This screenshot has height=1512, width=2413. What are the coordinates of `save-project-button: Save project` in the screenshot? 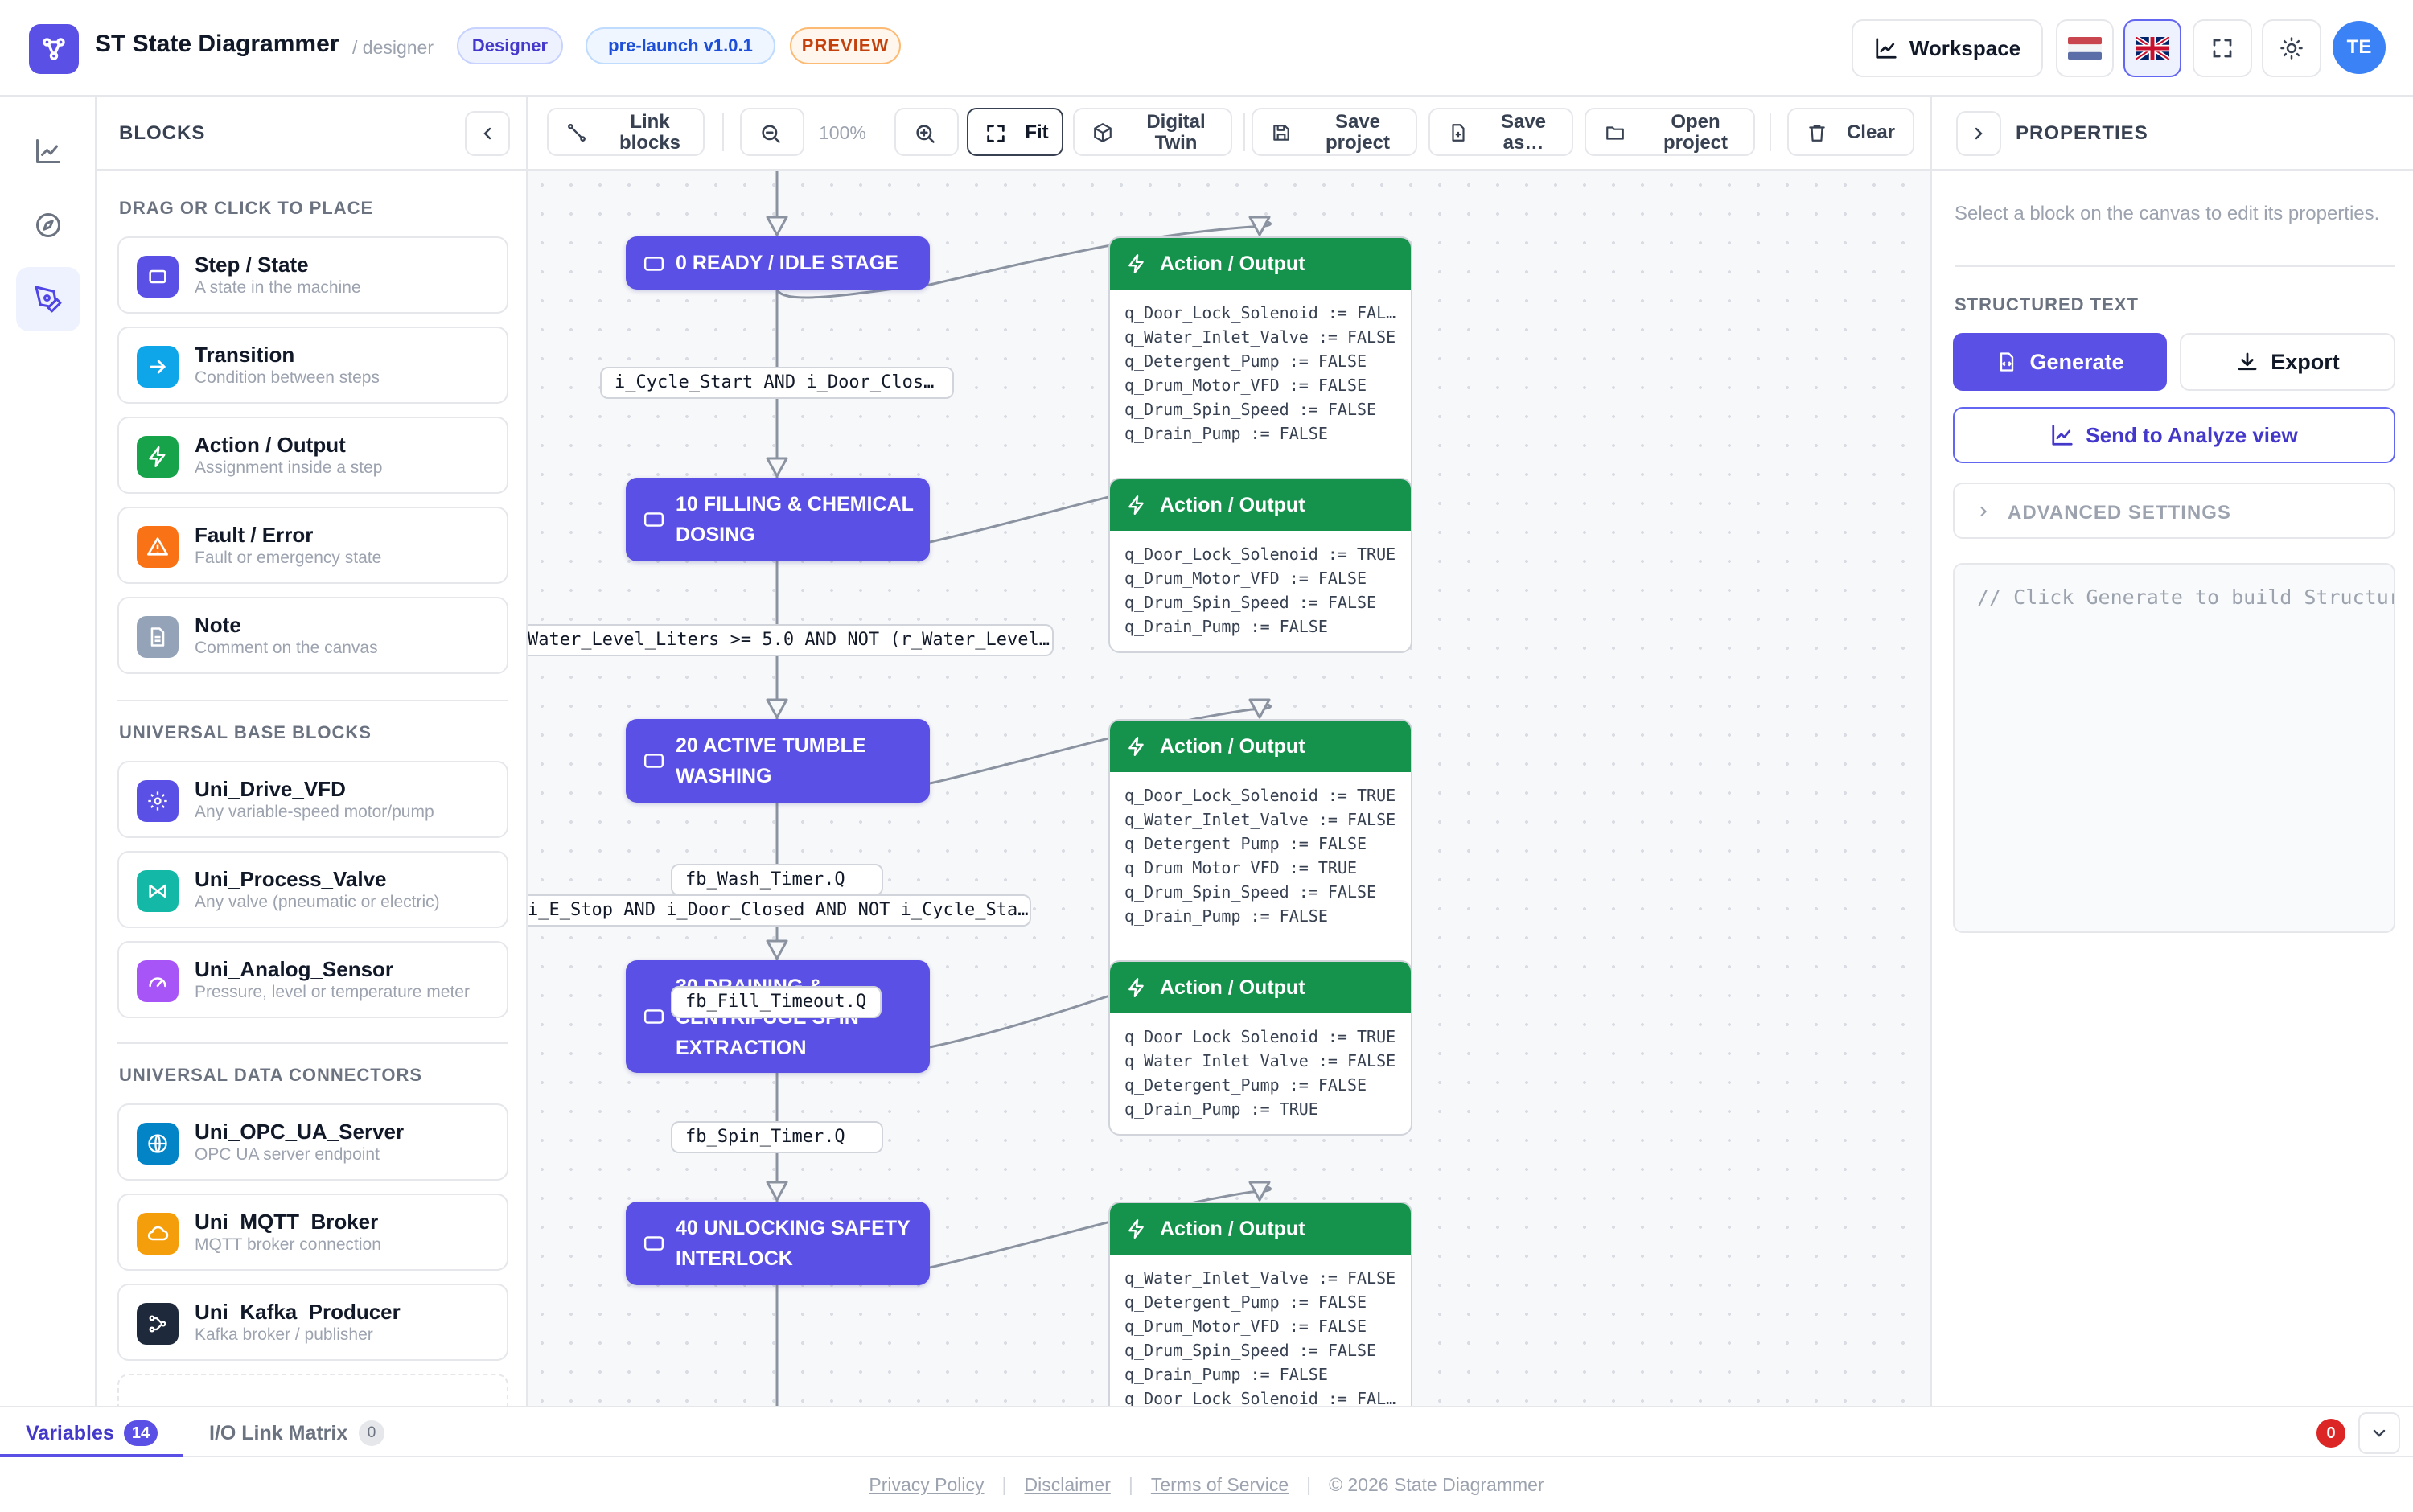 It's located at (1334, 132).